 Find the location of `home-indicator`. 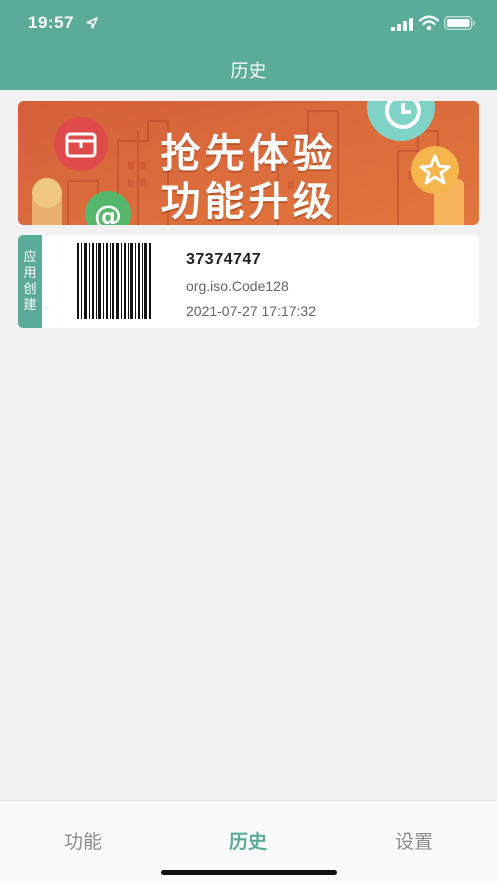

home-indicator is located at coordinates (249, 872).